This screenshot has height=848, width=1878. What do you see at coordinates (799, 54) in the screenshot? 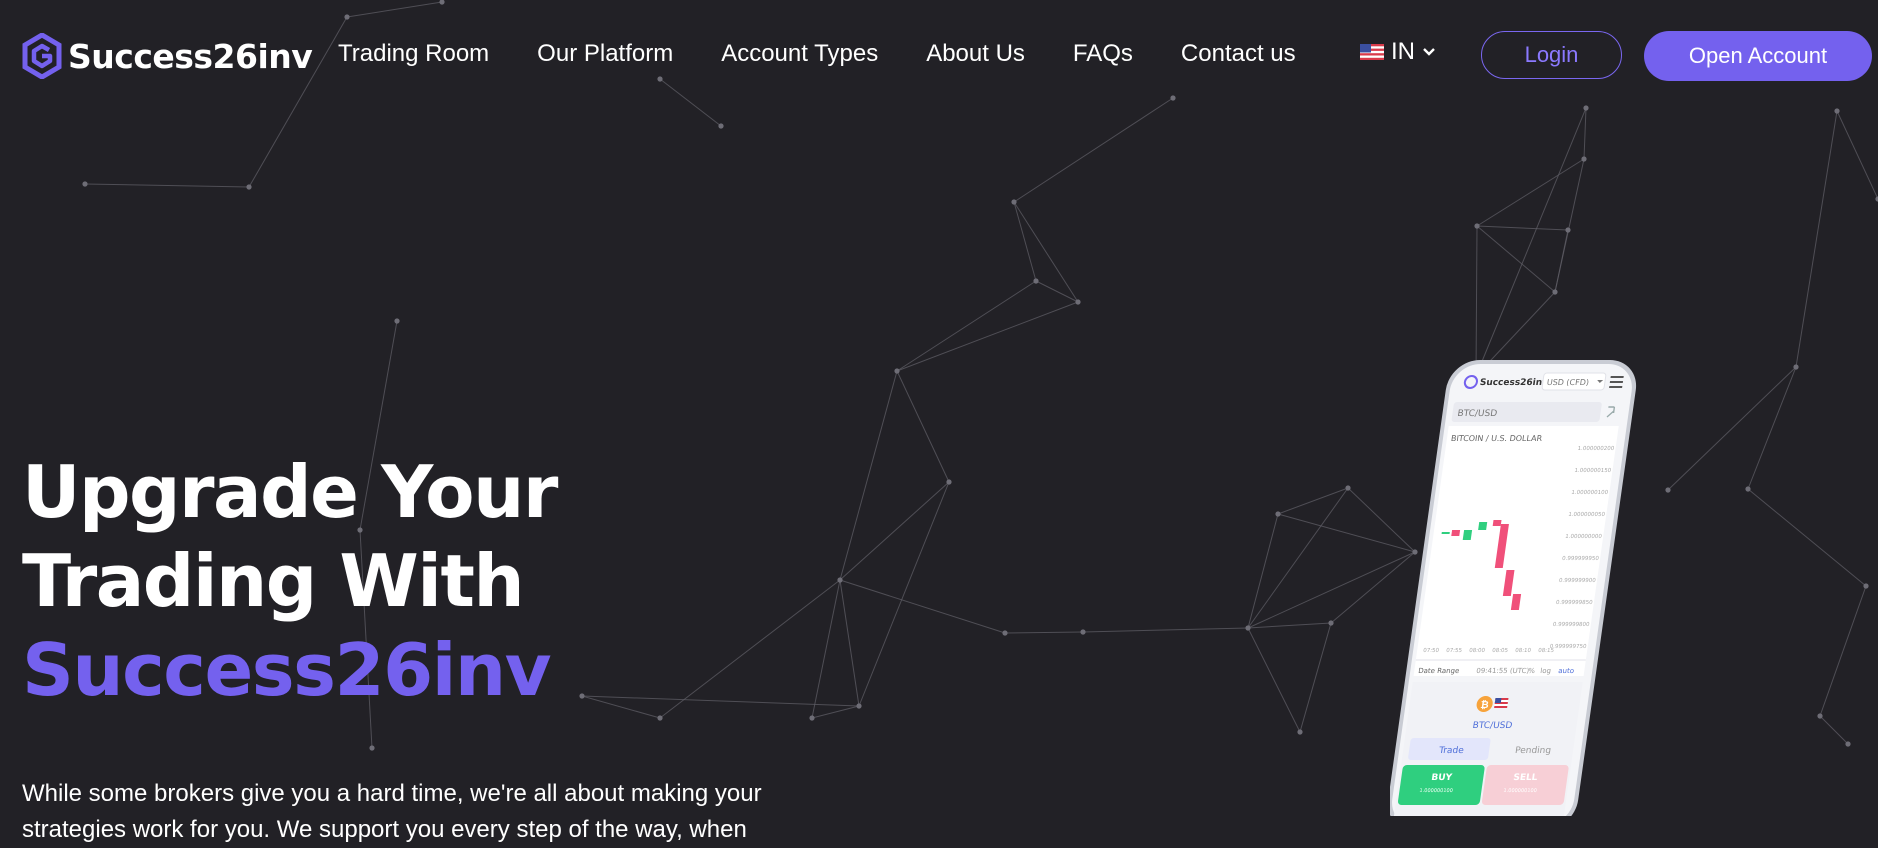
I see `nav-account-types: Account Types` at bounding box center [799, 54].